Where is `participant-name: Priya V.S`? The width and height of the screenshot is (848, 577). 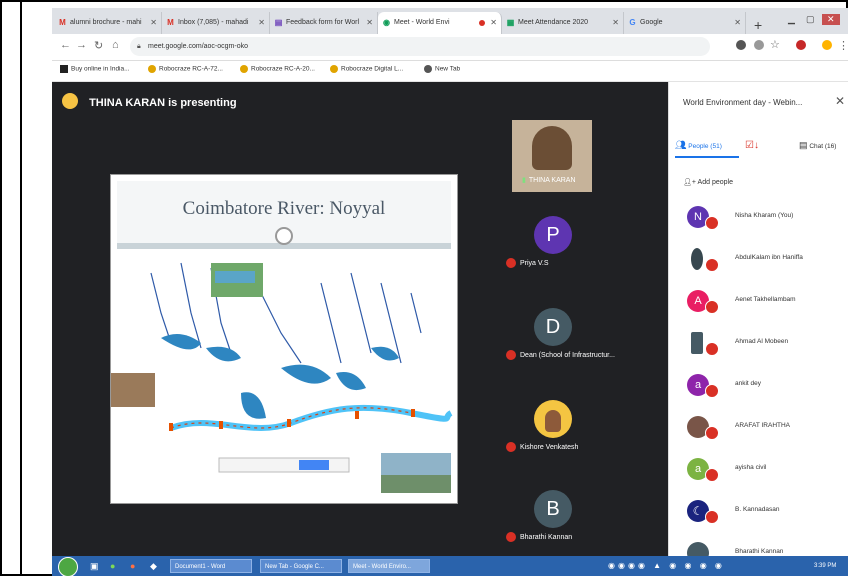
participant-name: Priya V.S is located at coordinates (527, 263).